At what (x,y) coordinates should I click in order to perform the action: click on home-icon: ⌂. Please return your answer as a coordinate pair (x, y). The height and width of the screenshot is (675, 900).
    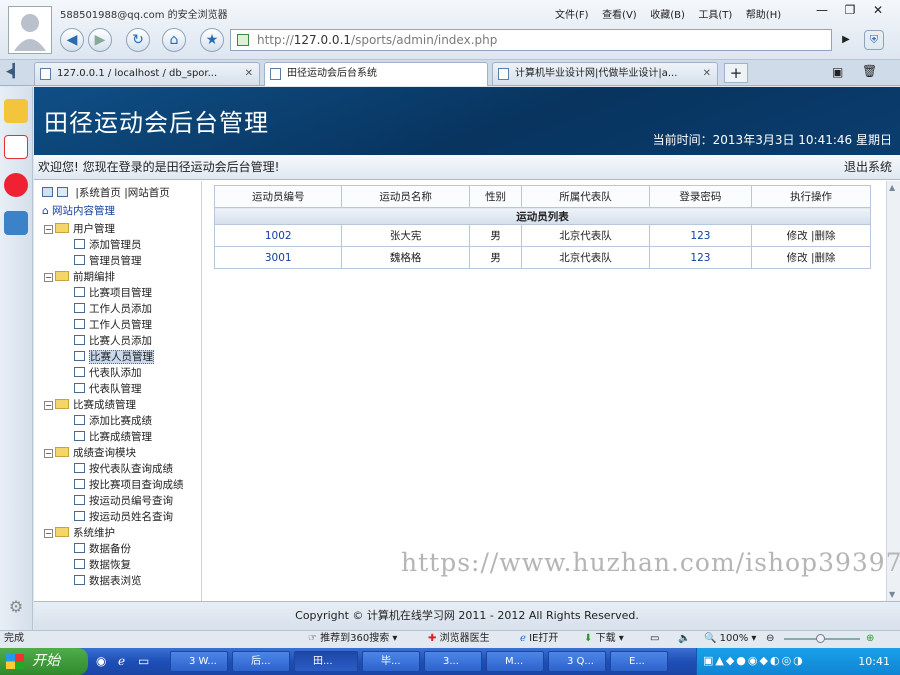
    Looking at the image, I should click on (174, 40).